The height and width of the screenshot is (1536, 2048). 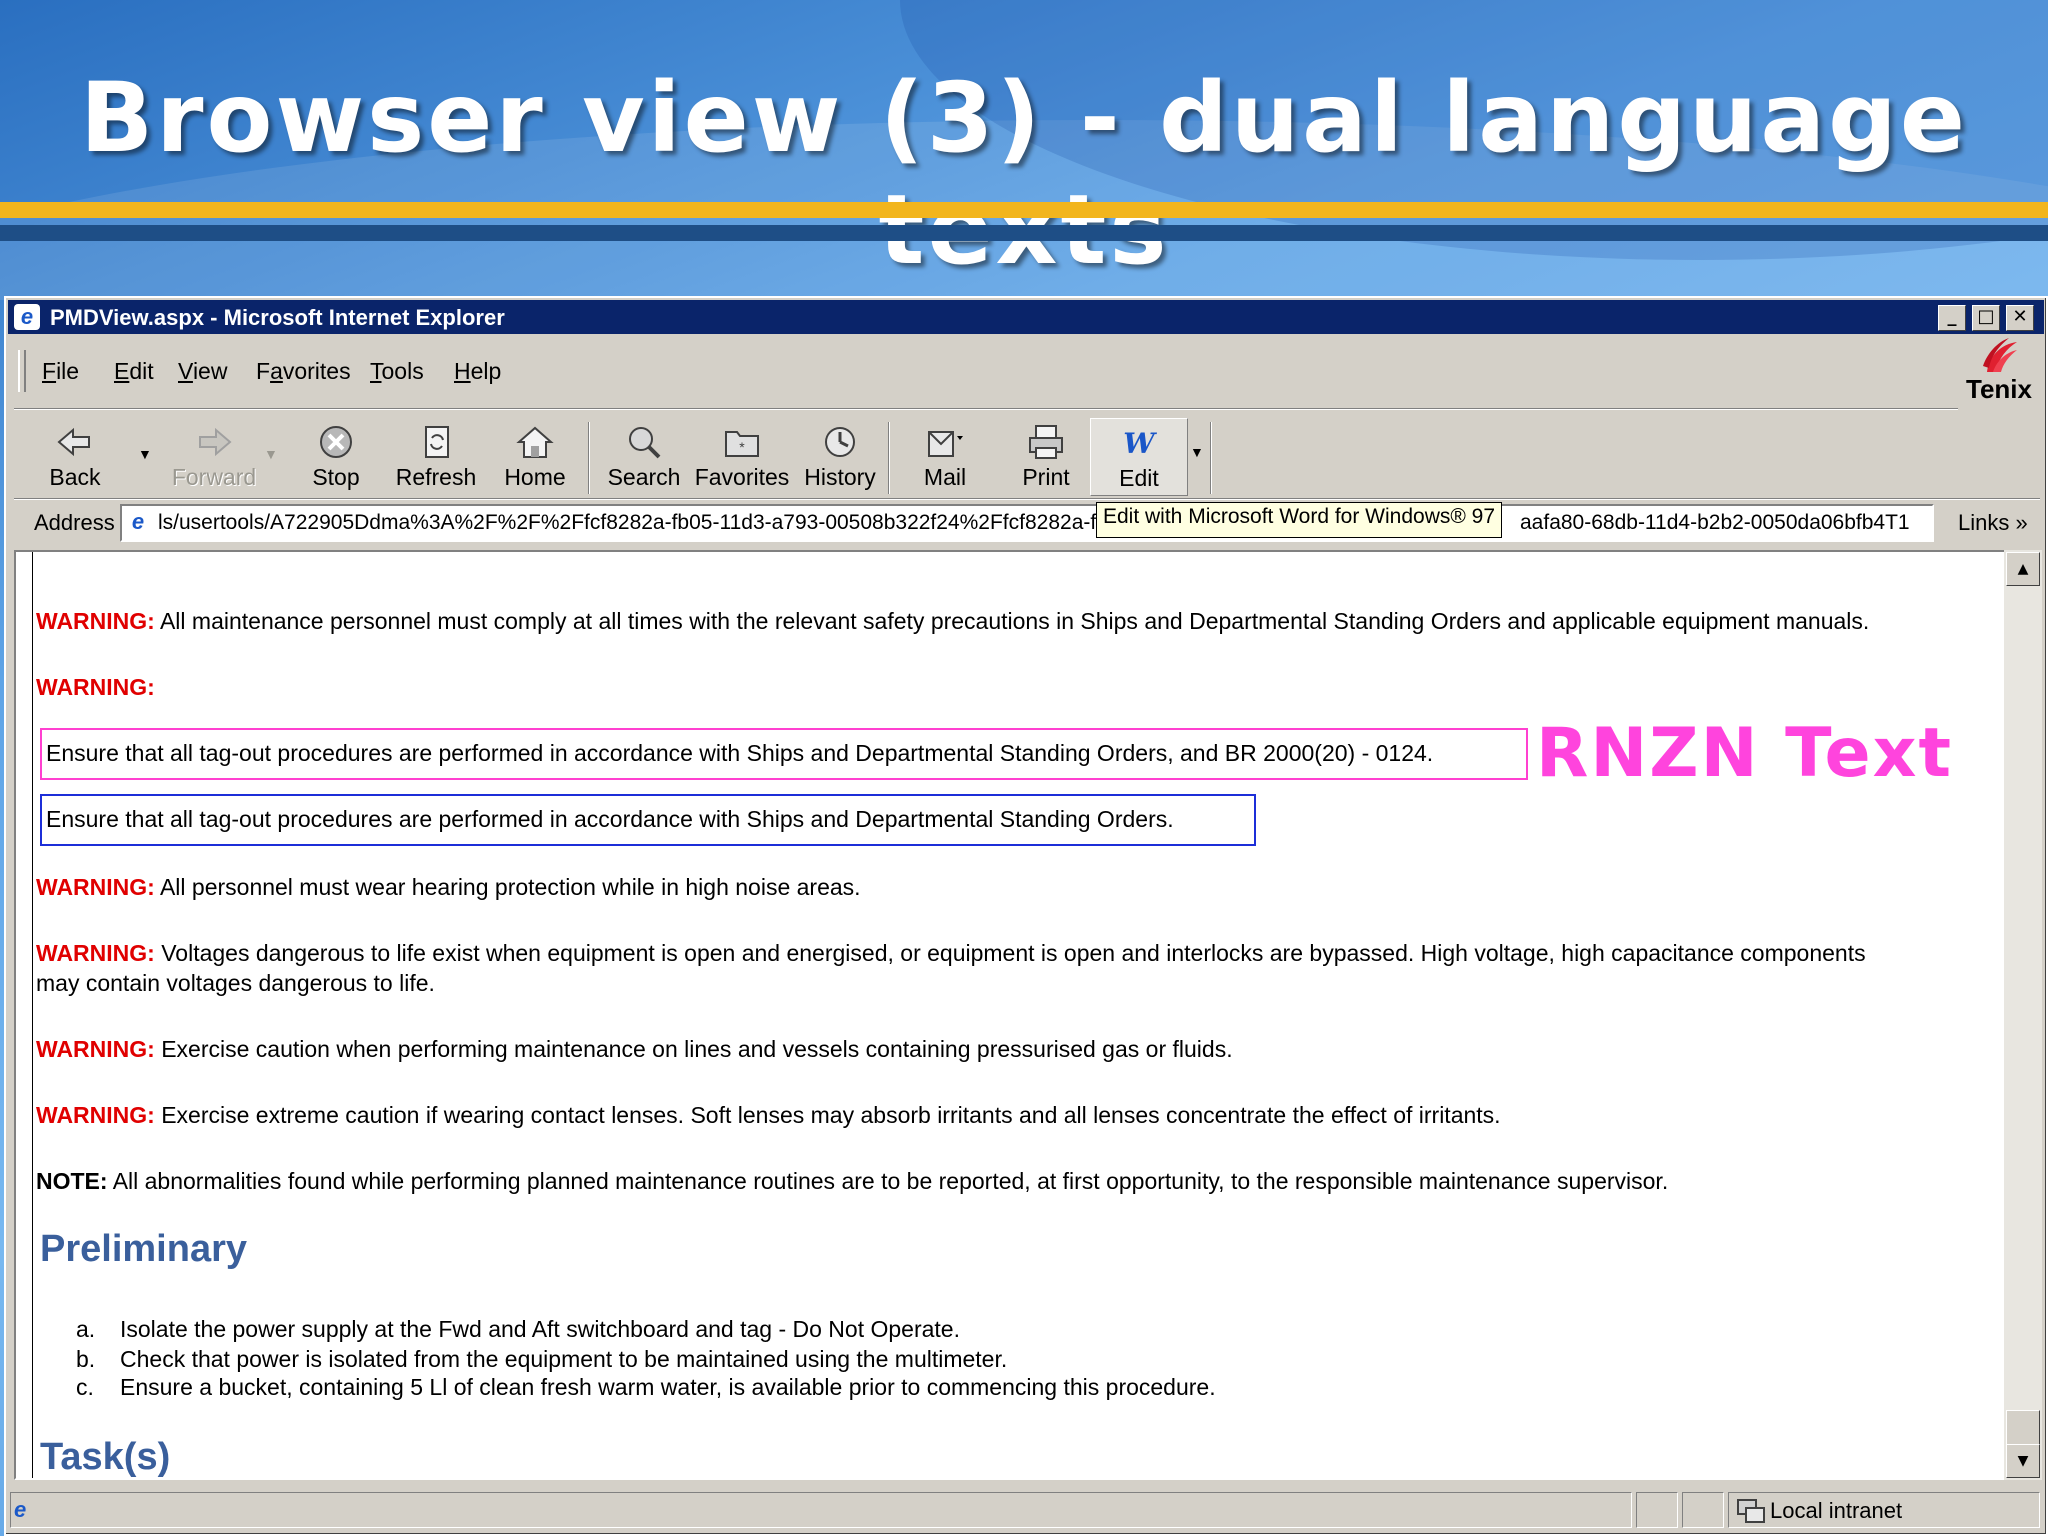 What do you see at coordinates (2020, 318) in the screenshot?
I see `close-button: ✕` at bounding box center [2020, 318].